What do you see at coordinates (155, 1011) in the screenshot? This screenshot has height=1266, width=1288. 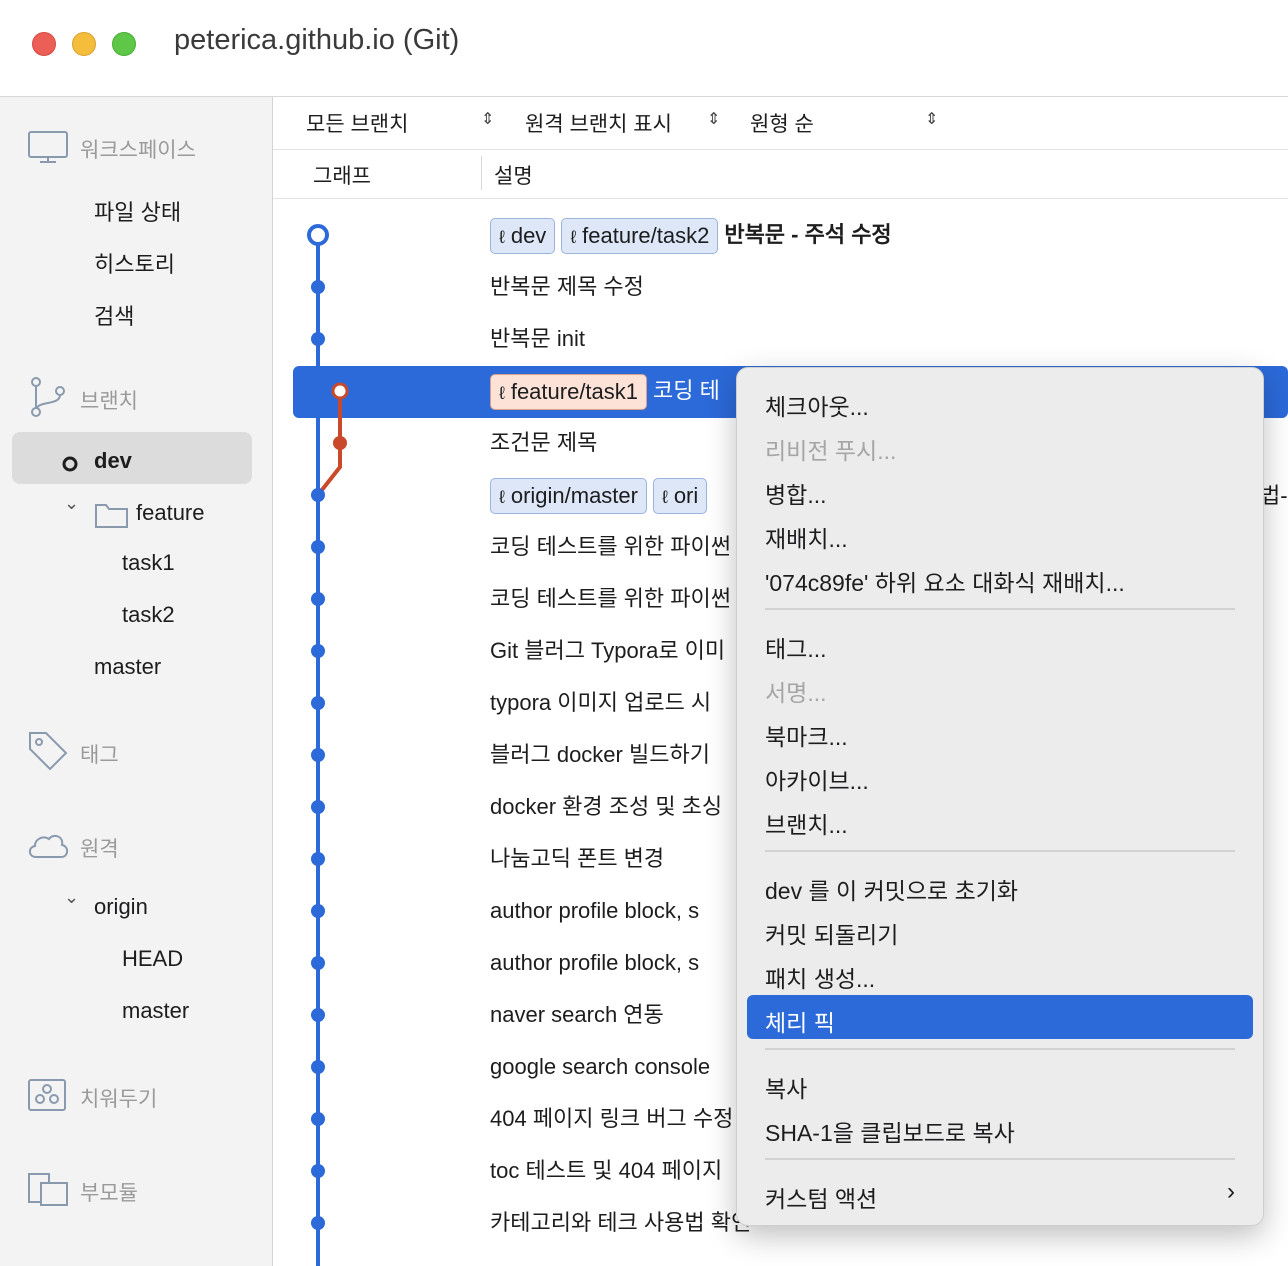 I see `sidebar-item-origin-master: master` at bounding box center [155, 1011].